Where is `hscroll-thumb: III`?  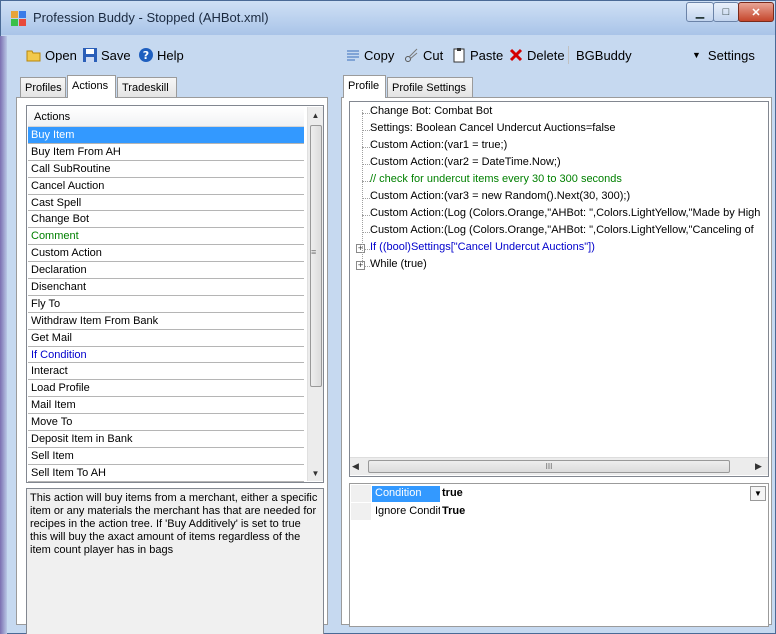
hscroll-thumb: III is located at coordinates (549, 466).